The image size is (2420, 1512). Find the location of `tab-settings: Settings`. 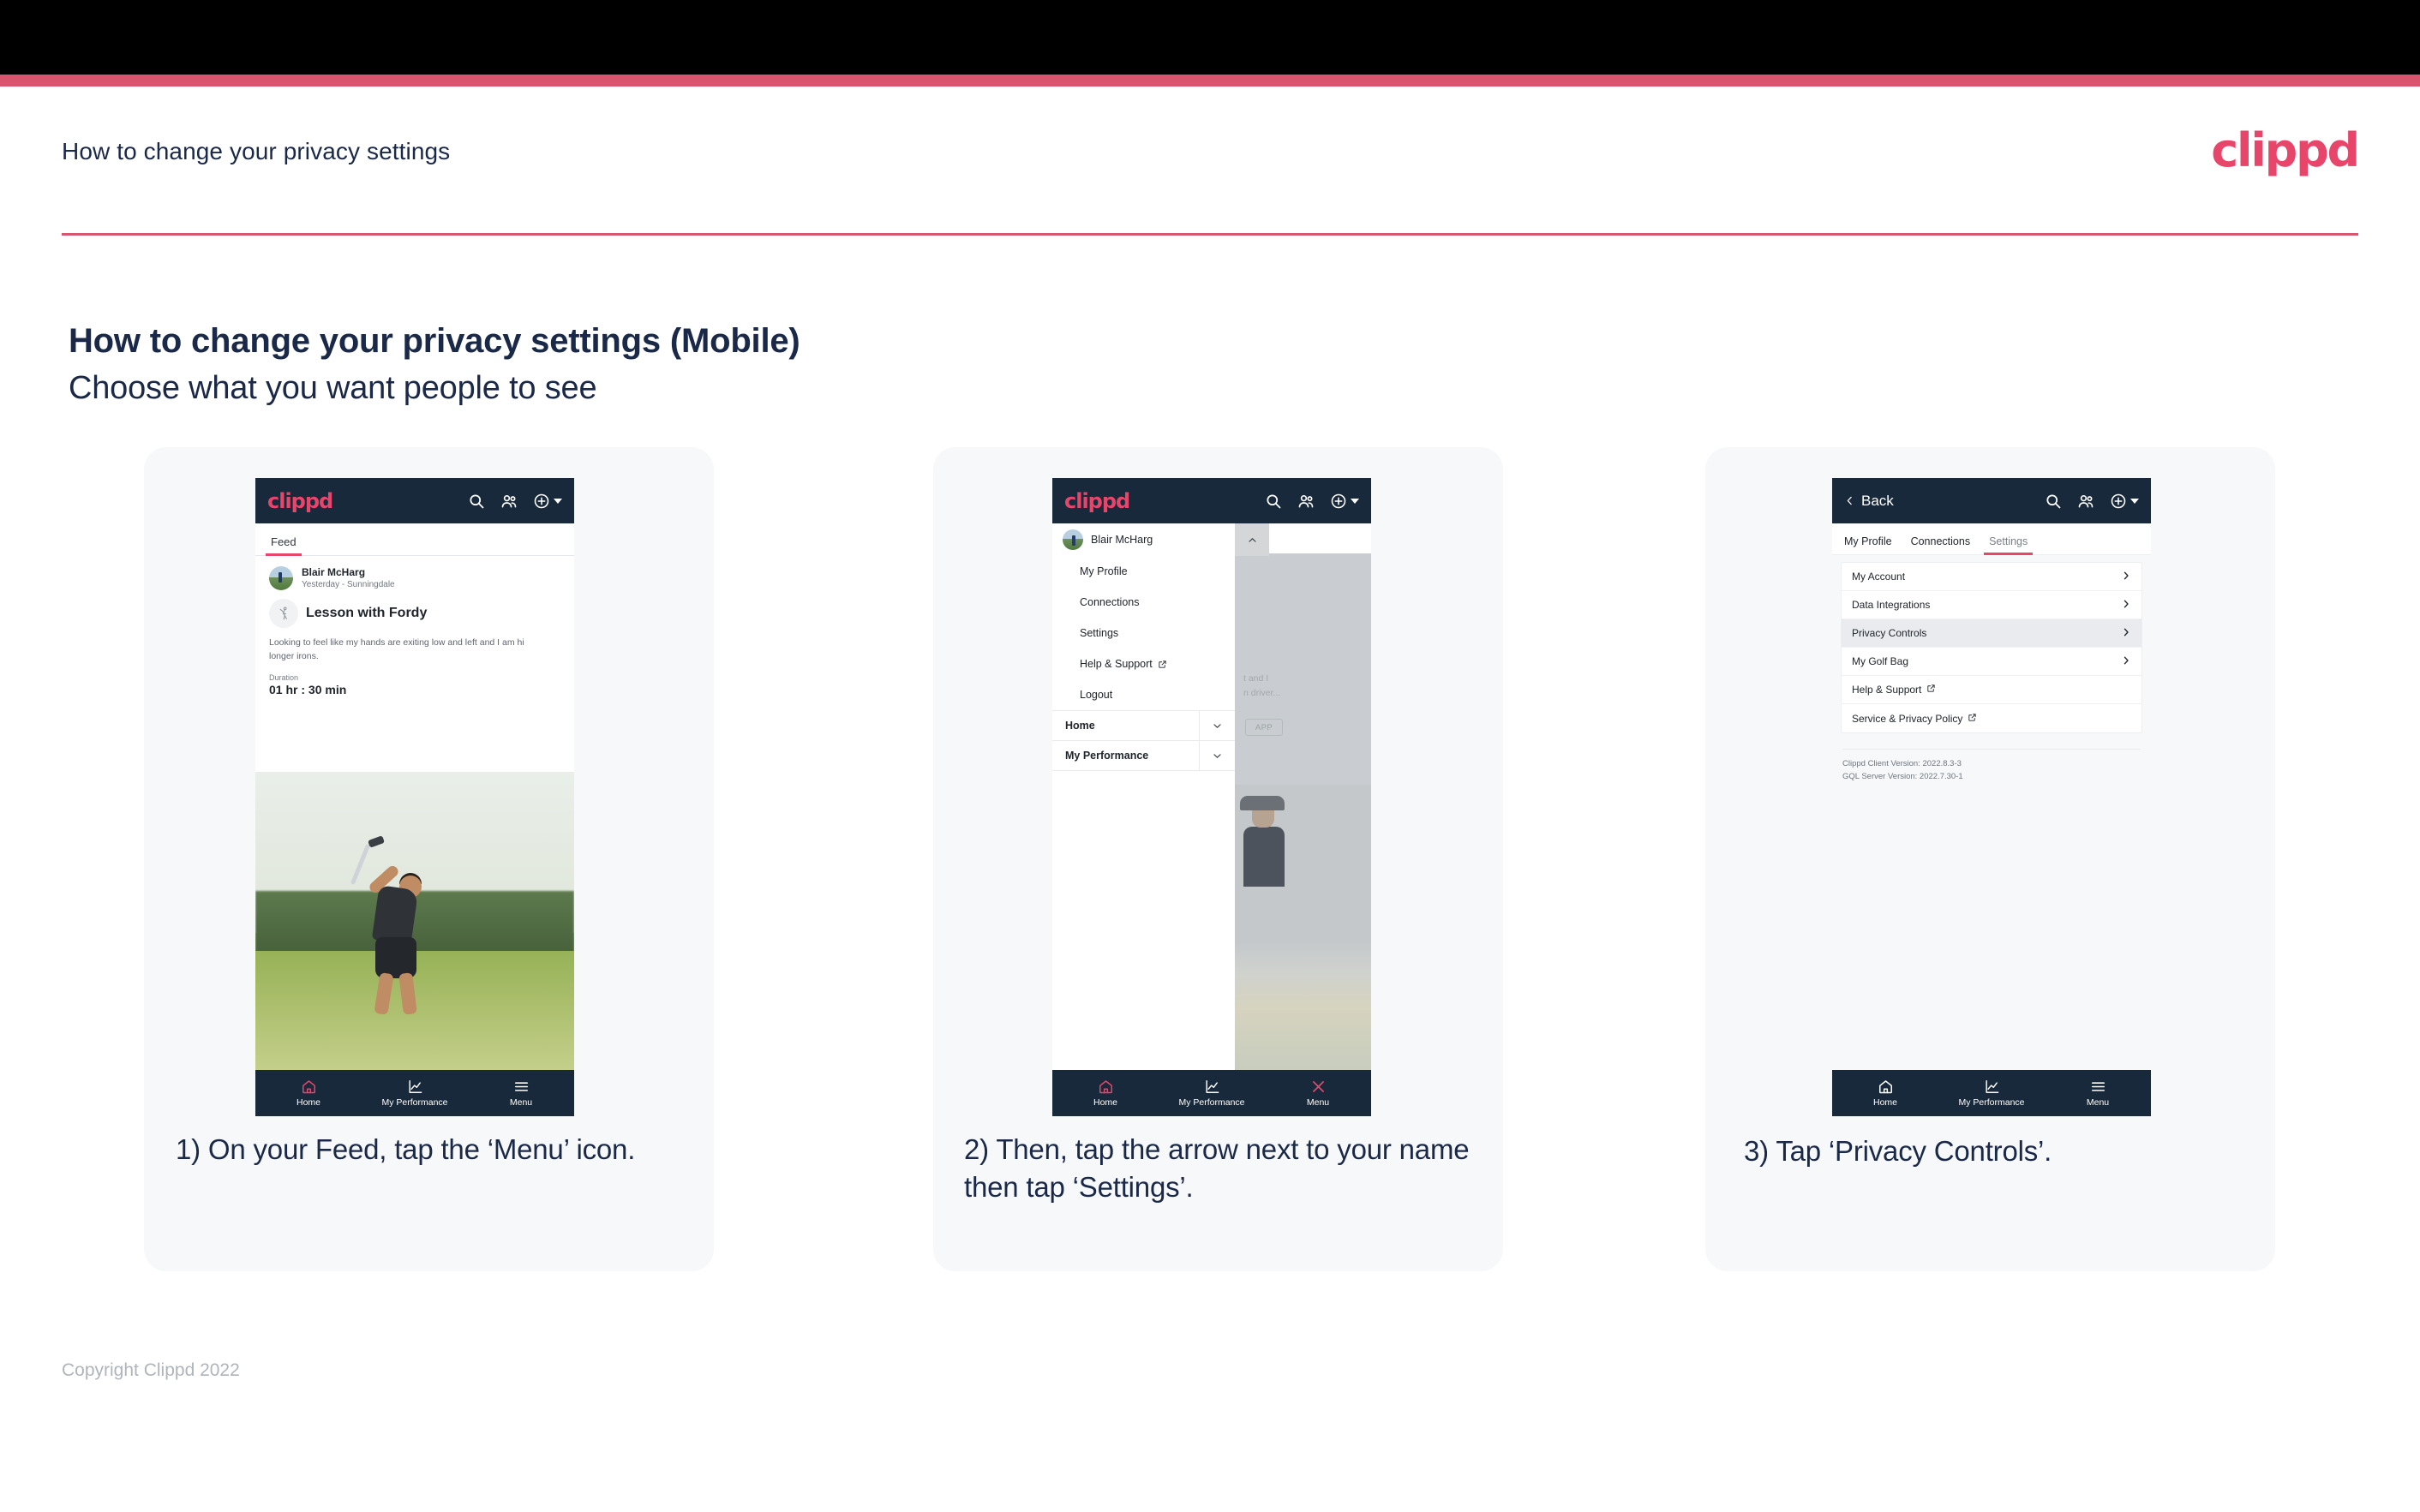

tab-settings: Settings is located at coordinates (2009, 545).